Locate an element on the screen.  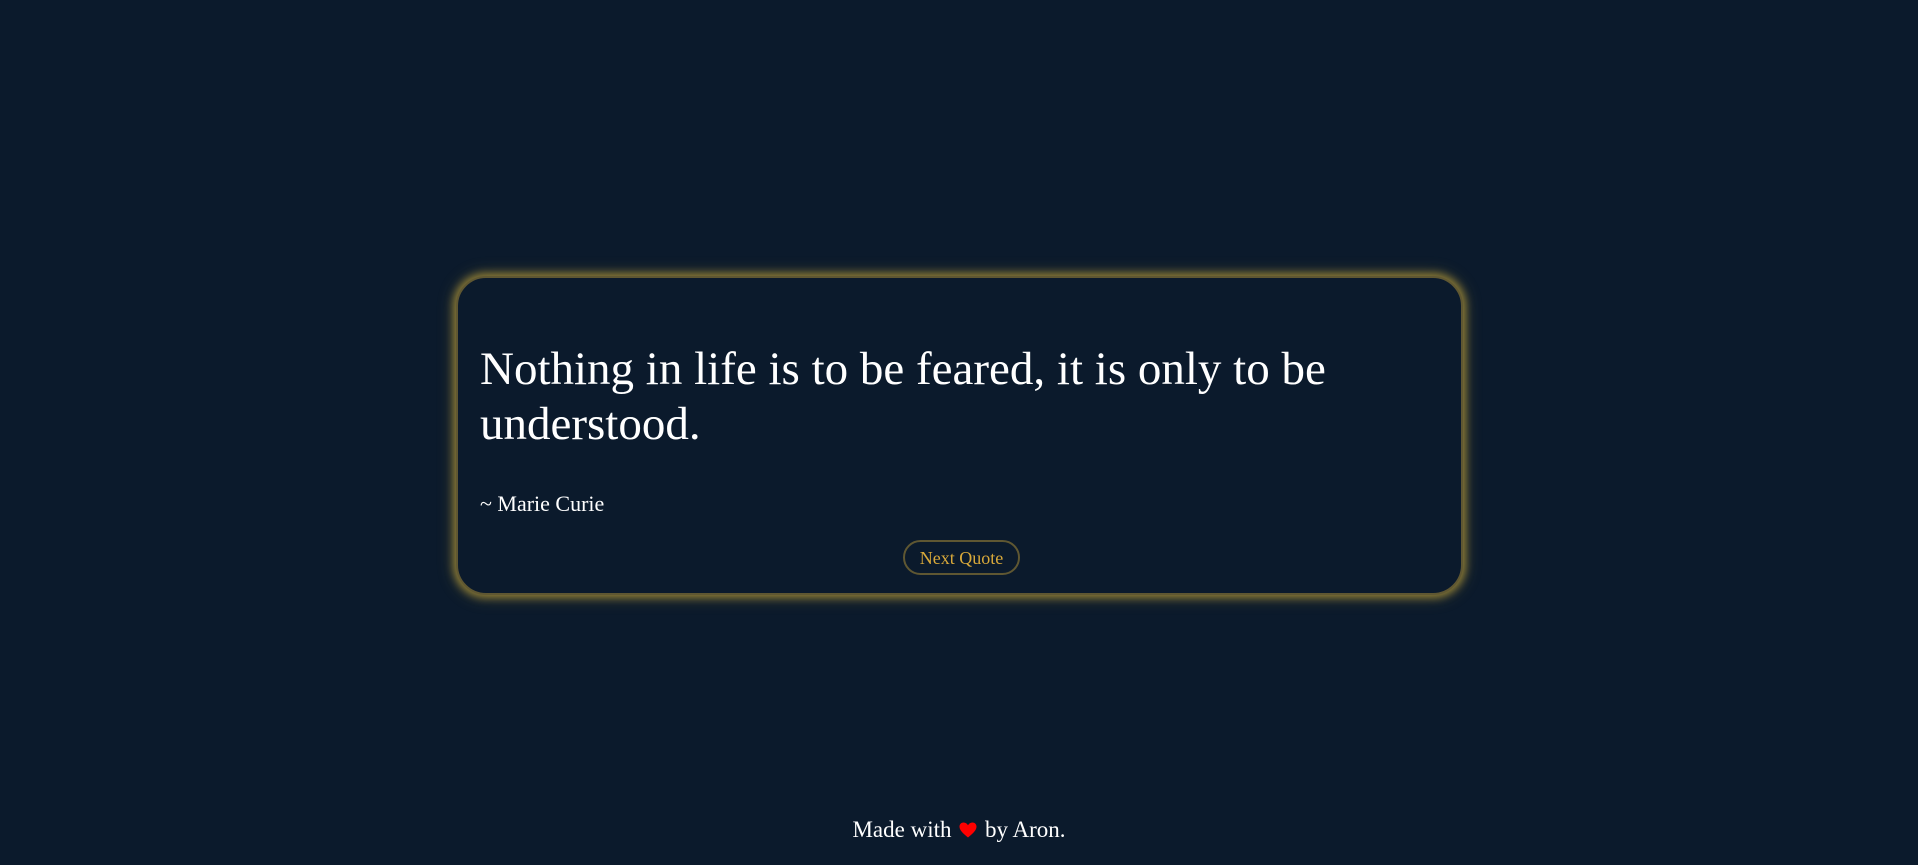
footer: Made with by Aron. is located at coordinates (959, 830).